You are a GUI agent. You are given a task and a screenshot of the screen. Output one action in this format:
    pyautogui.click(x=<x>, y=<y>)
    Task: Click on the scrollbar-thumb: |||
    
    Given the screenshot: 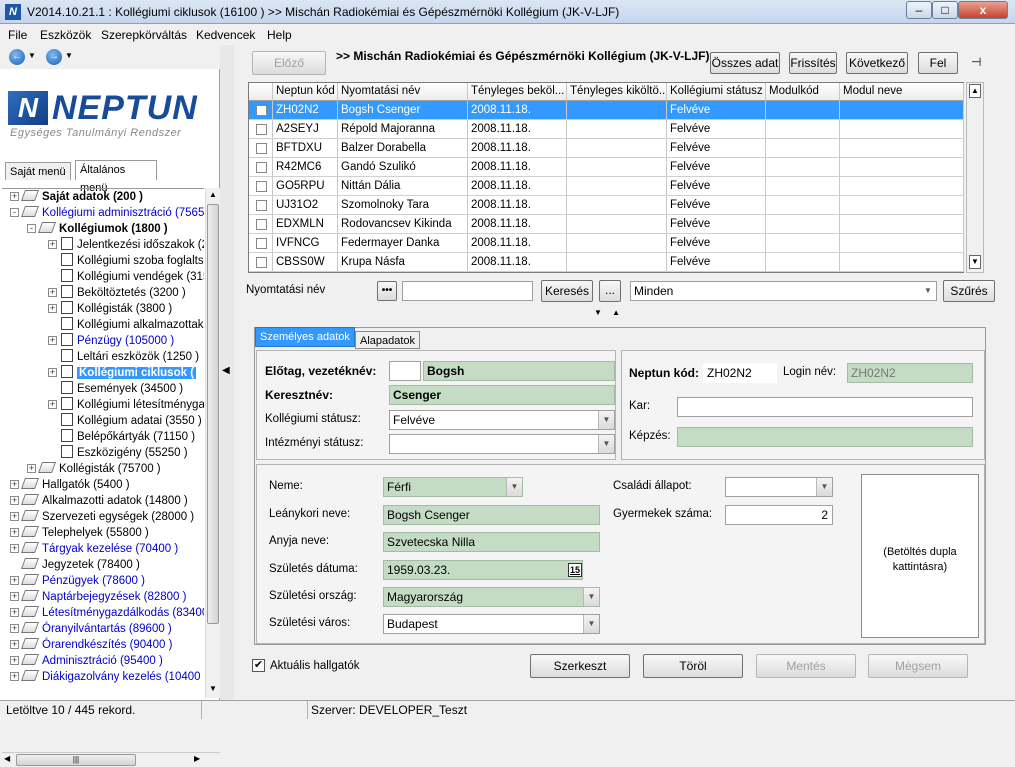 What is the action you would take?
    pyautogui.click(x=76, y=760)
    